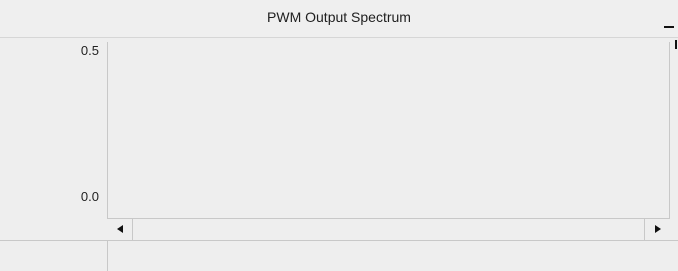 This screenshot has width=678, height=271. I want to click on horizontal-scrollbar, so click(388, 229).